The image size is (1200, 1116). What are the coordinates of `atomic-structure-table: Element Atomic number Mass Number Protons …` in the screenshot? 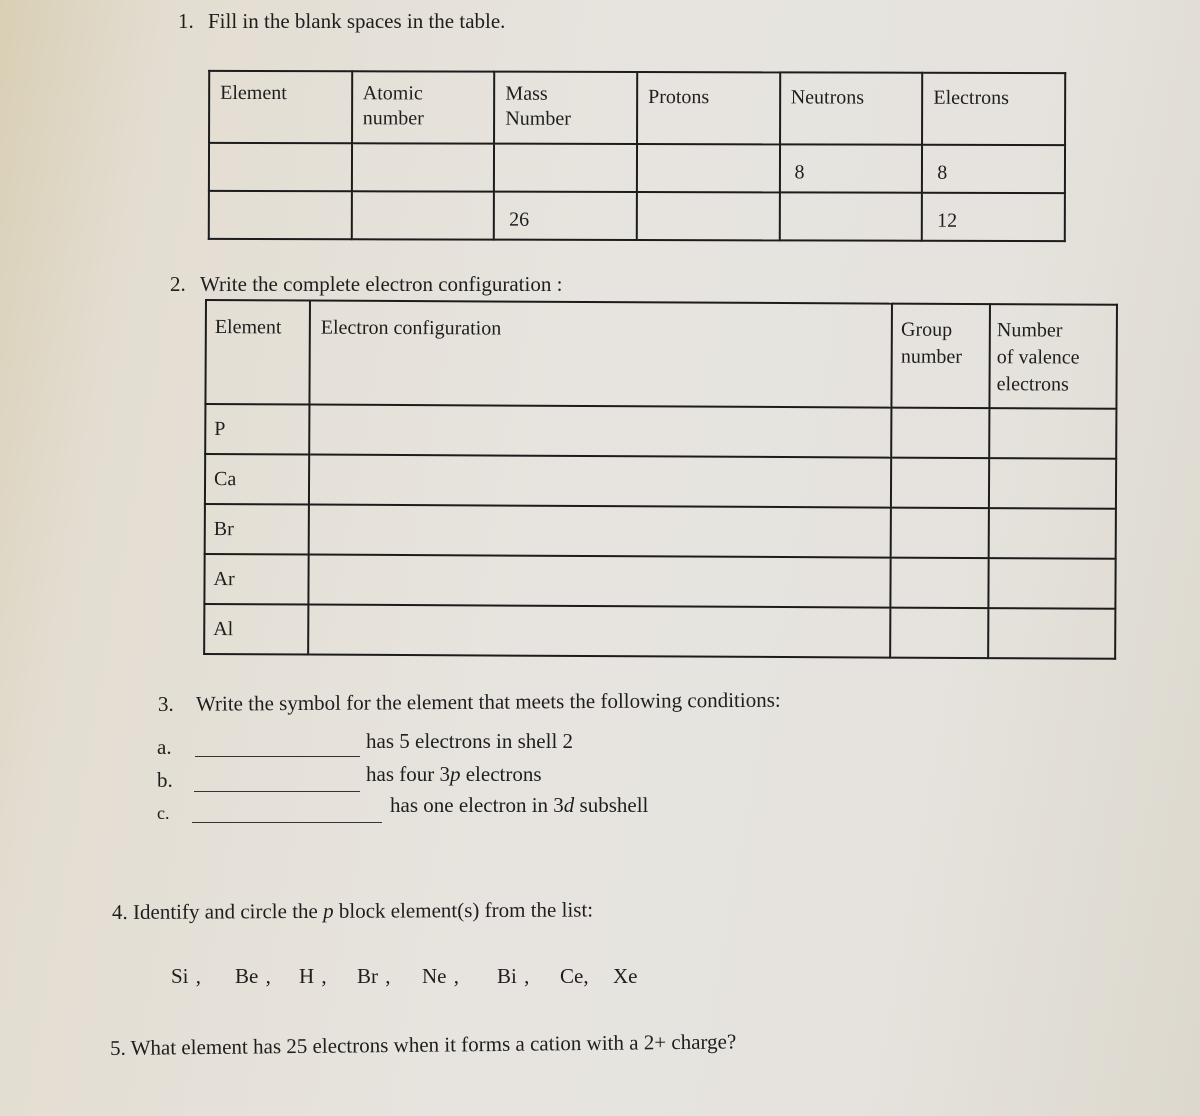 It's located at (637, 156).